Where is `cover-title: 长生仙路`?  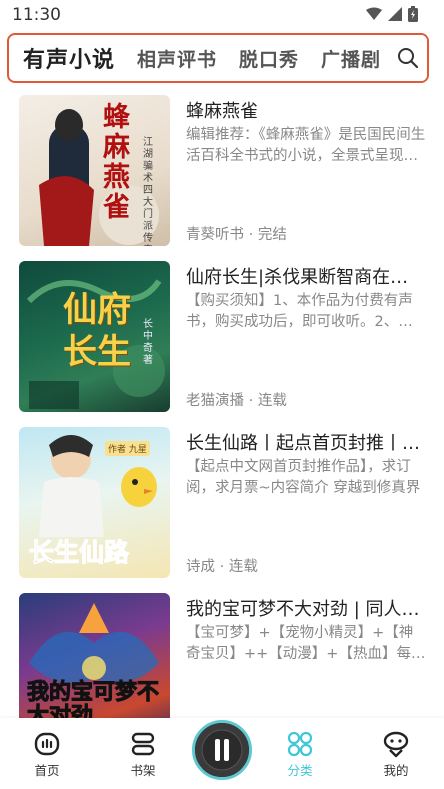 cover-title: 长生仙路 is located at coordinates (79, 553).